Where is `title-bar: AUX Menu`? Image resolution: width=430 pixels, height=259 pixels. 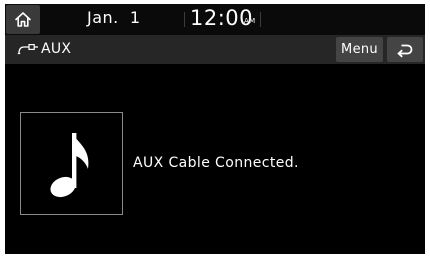
title-bar: AUX Menu is located at coordinates (215, 49).